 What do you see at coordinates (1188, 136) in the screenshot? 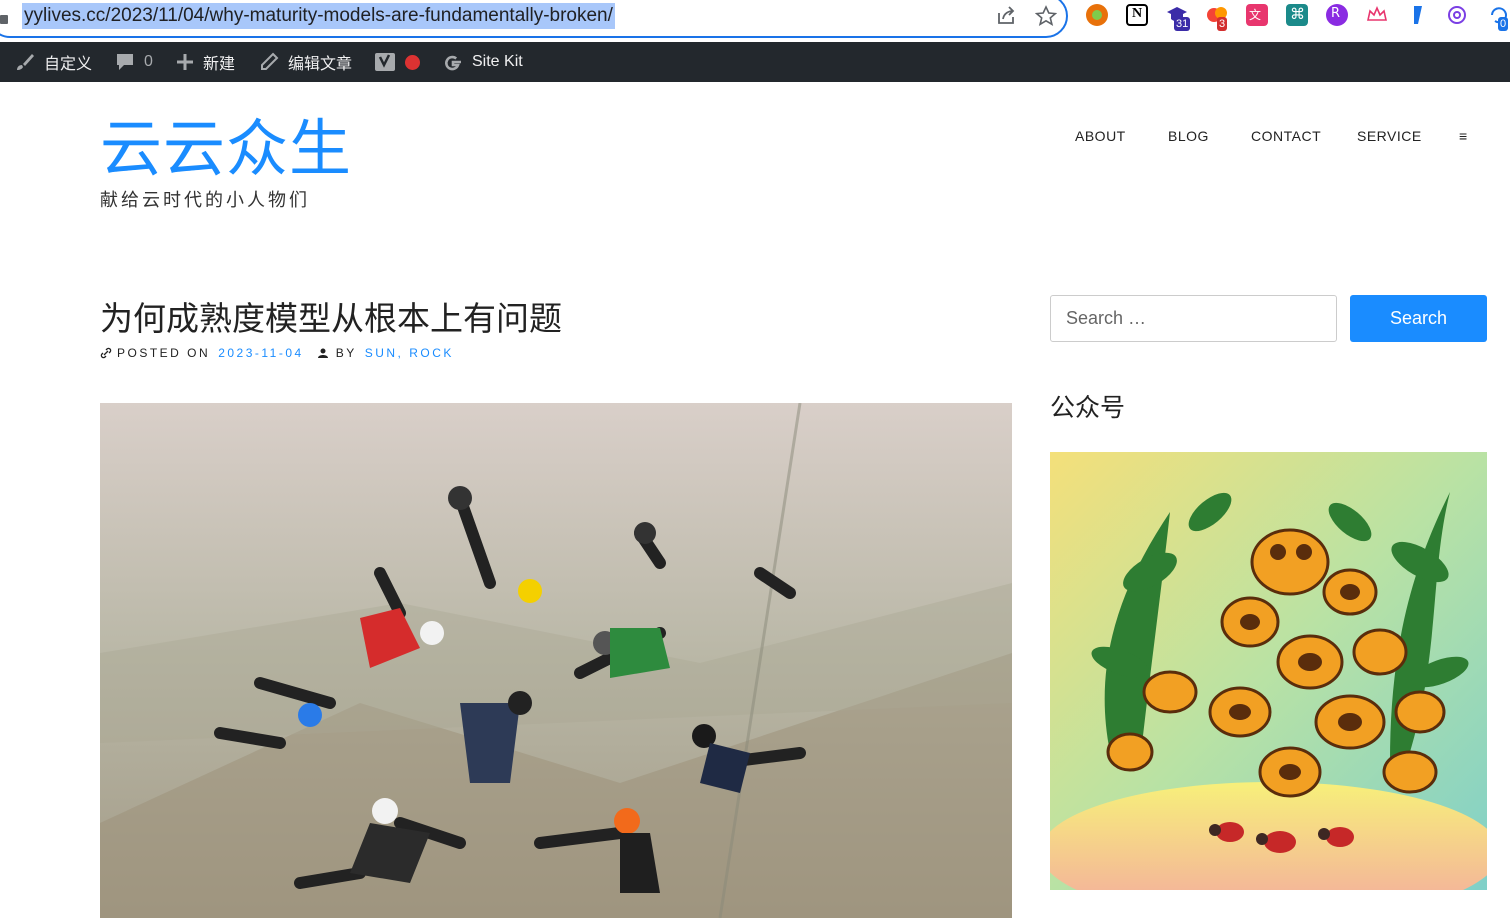
I see `nav-blog: BLOG` at bounding box center [1188, 136].